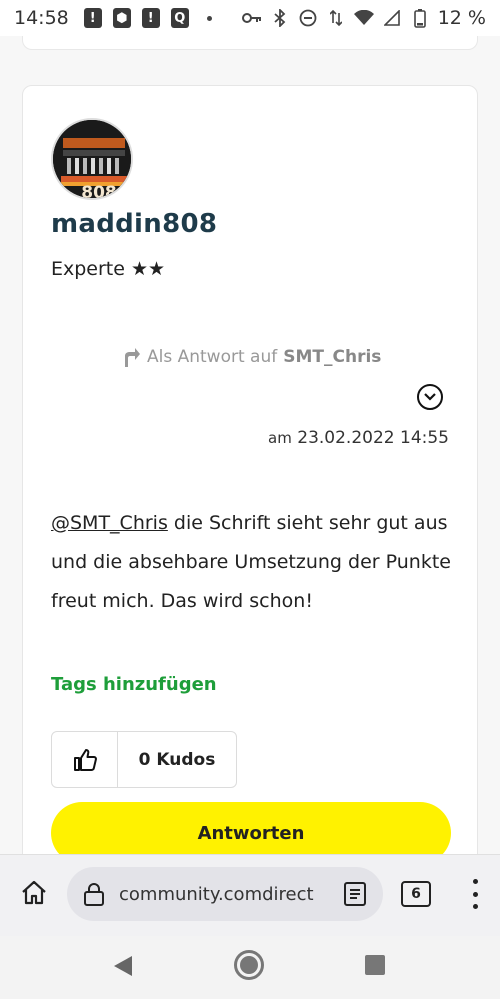 This screenshot has width=500, height=999. What do you see at coordinates (280, 18) in the screenshot?
I see `bluetooth-icon` at bounding box center [280, 18].